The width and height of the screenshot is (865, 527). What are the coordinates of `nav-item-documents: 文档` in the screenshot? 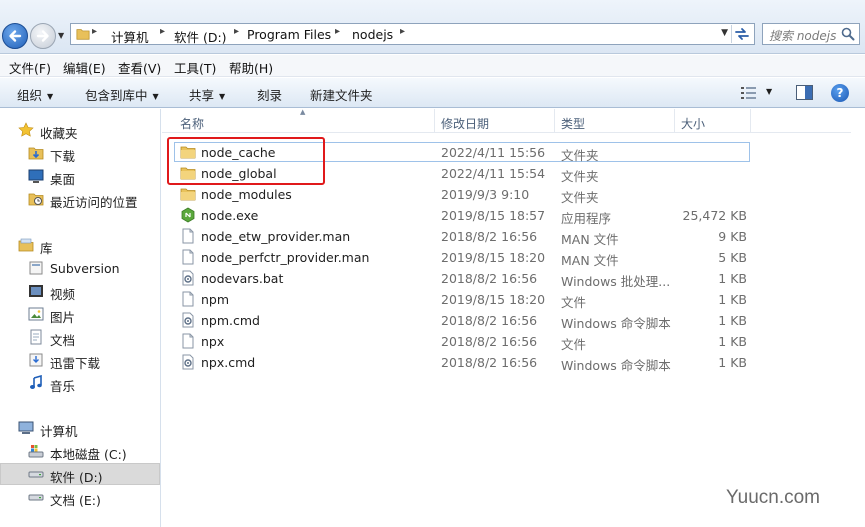 It's located at (80, 337).